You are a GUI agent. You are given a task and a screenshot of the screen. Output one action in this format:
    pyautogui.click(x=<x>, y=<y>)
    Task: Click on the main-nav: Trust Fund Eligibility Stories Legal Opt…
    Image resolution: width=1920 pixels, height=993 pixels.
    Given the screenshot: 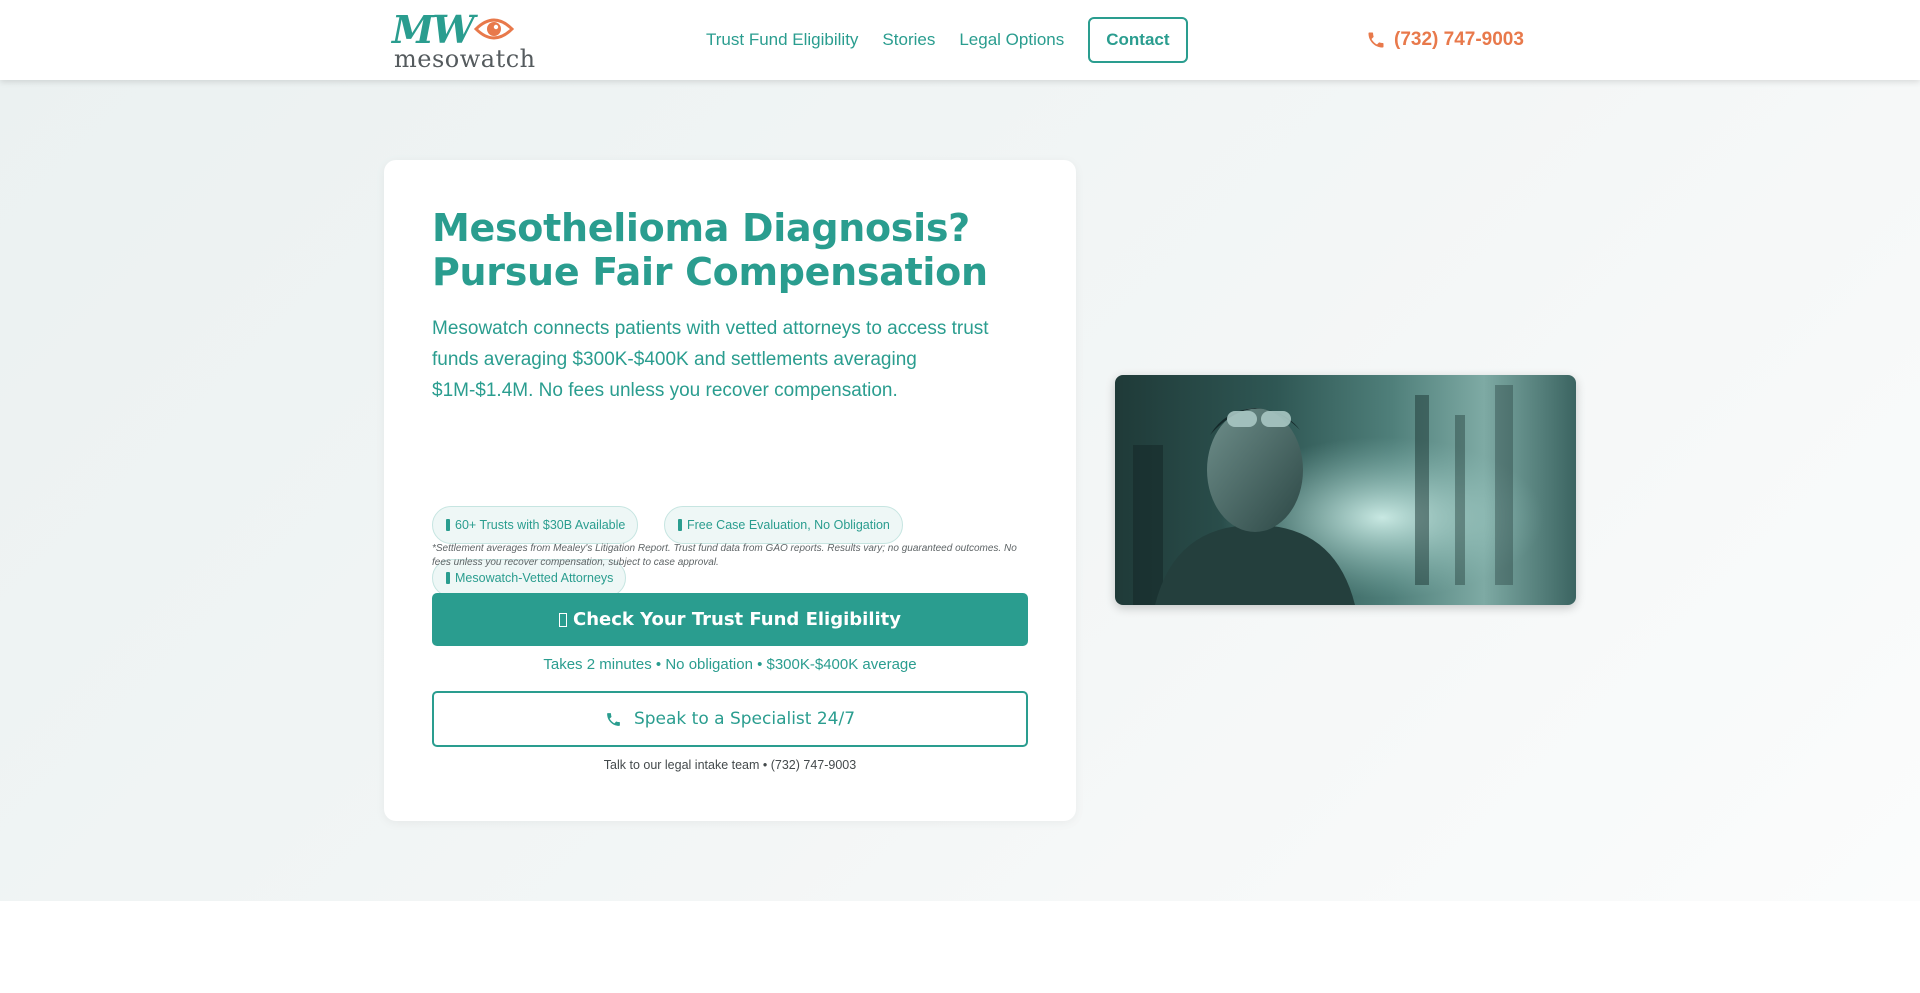 What is the action you would take?
    pyautogui.click(x=947, y=40)
    